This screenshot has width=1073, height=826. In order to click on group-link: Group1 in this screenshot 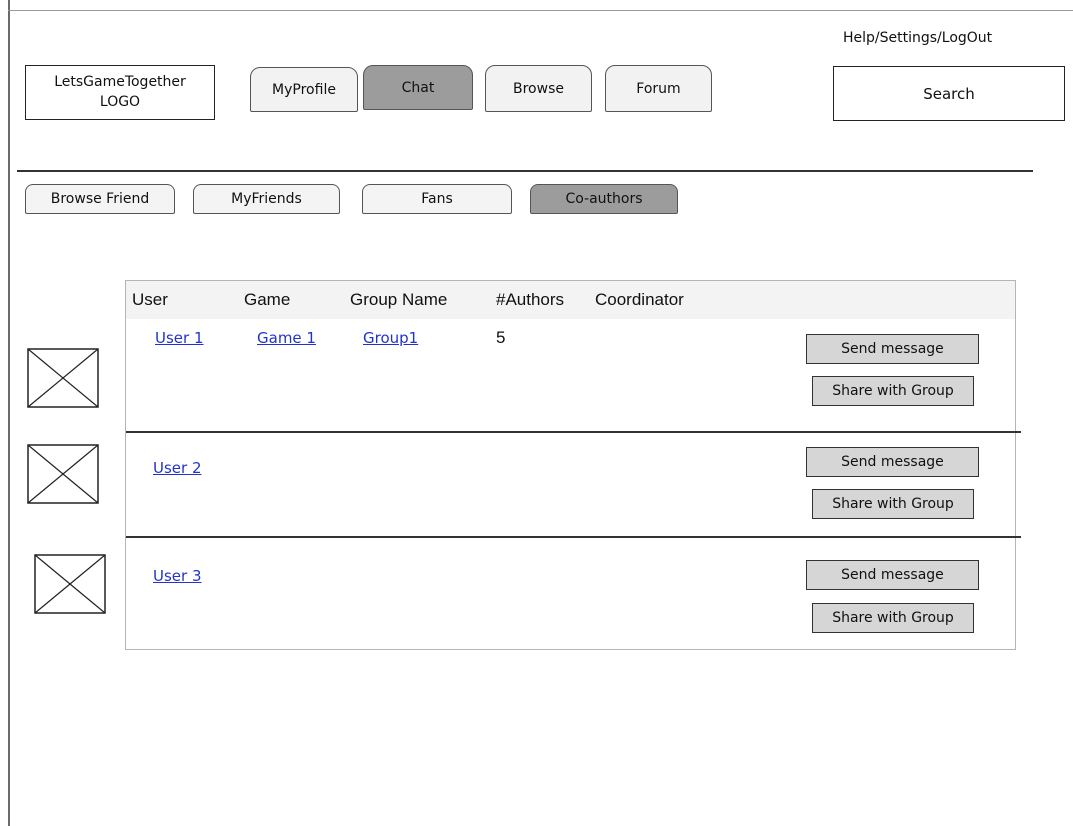, I will do `click(390, 338)`.